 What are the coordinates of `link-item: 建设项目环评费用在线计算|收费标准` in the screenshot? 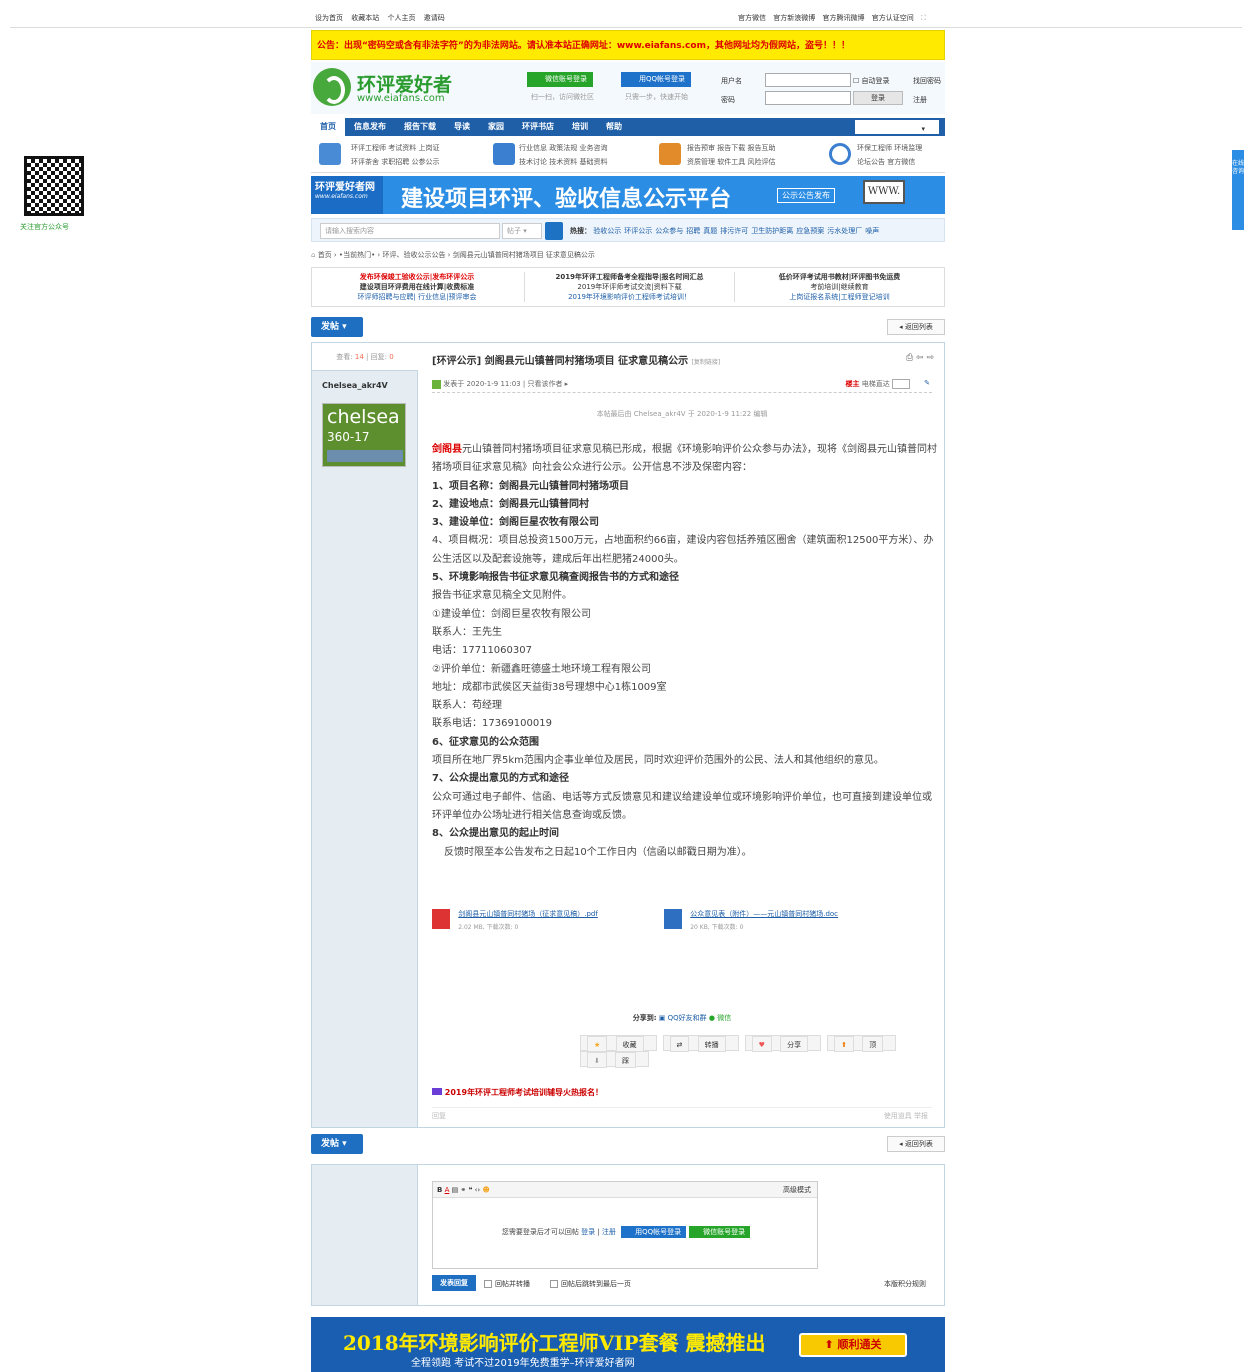 It's located at (417, 287).